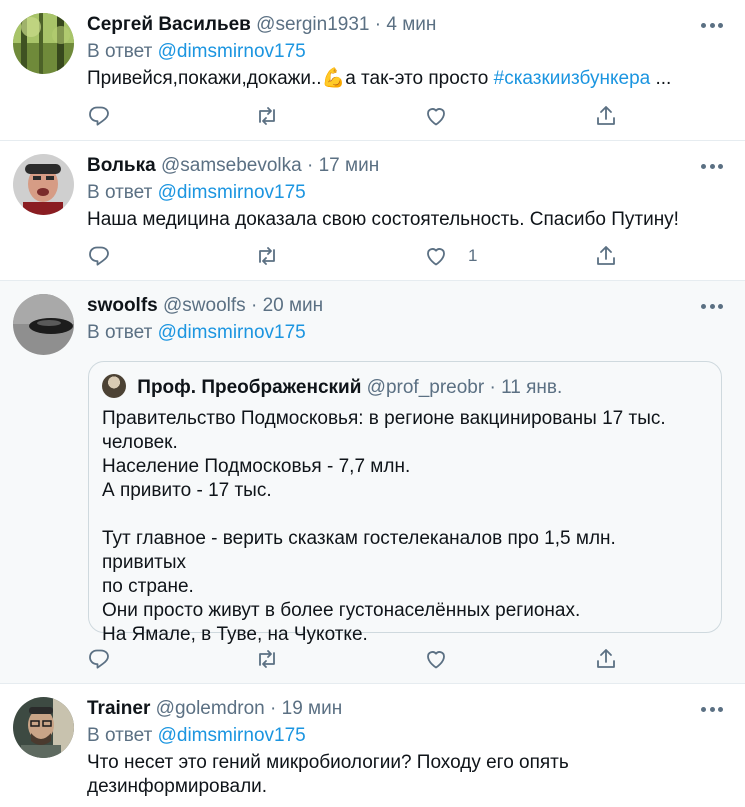 Image resolution: width=745 pixels, height=807 pixels. What do you see at coordinates (411, 24) in the screenshot?
I see `timestamp: 4 мин` at bounding box center [411, 24].